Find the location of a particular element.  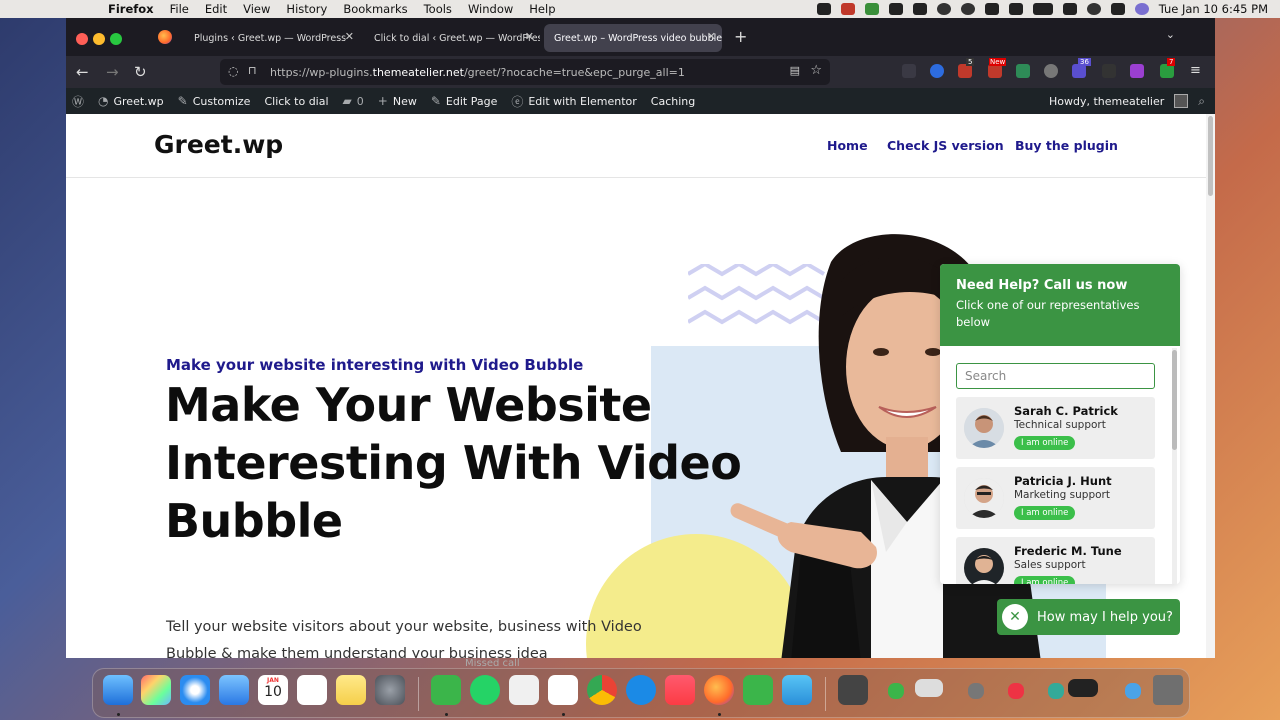

agent-search-input is located at coordinates (1055, 376).